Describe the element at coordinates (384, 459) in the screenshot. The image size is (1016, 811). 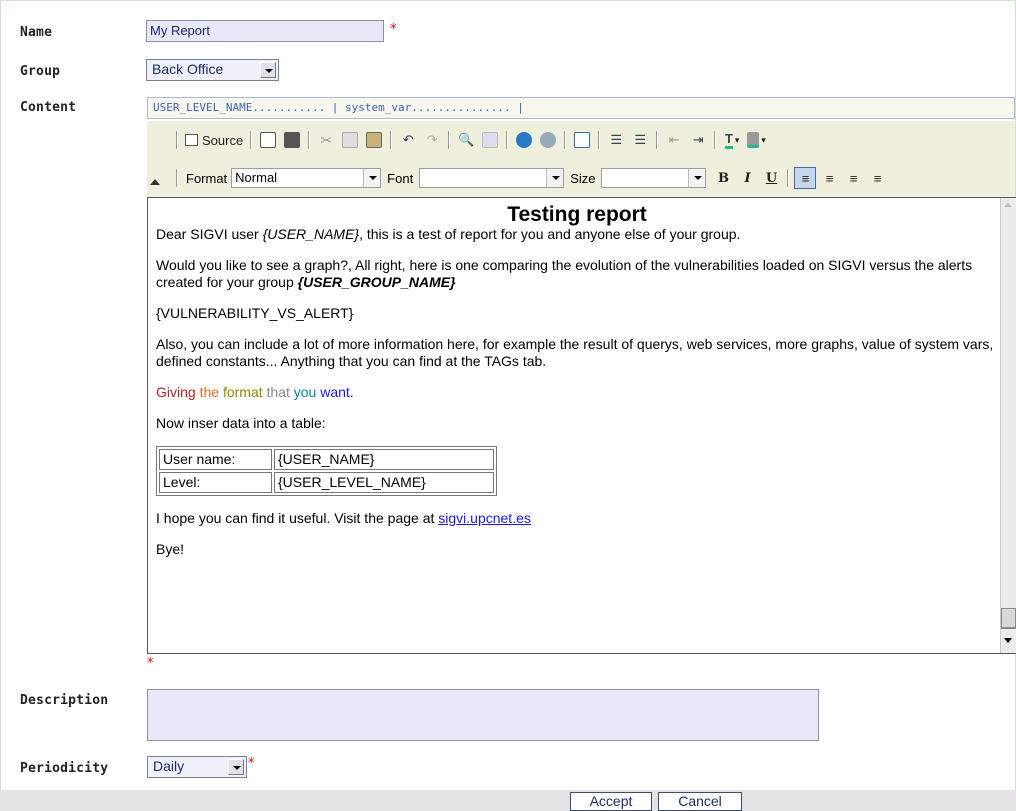
I see `table-cell: {USER_NAME}` at that location.